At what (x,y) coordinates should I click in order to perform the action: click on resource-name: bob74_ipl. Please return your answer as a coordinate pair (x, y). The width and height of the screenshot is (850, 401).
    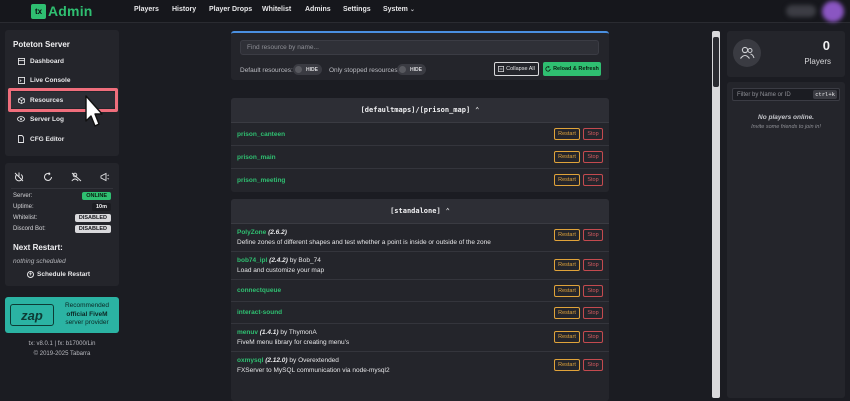
    Looking at the image, I should click on (252, 260).